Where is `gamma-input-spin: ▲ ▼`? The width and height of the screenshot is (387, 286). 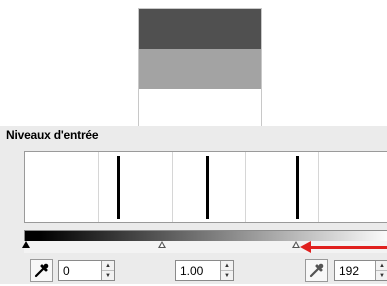
gamma-input-spin: ▲ ▼ is located at coordinates (226, 270).